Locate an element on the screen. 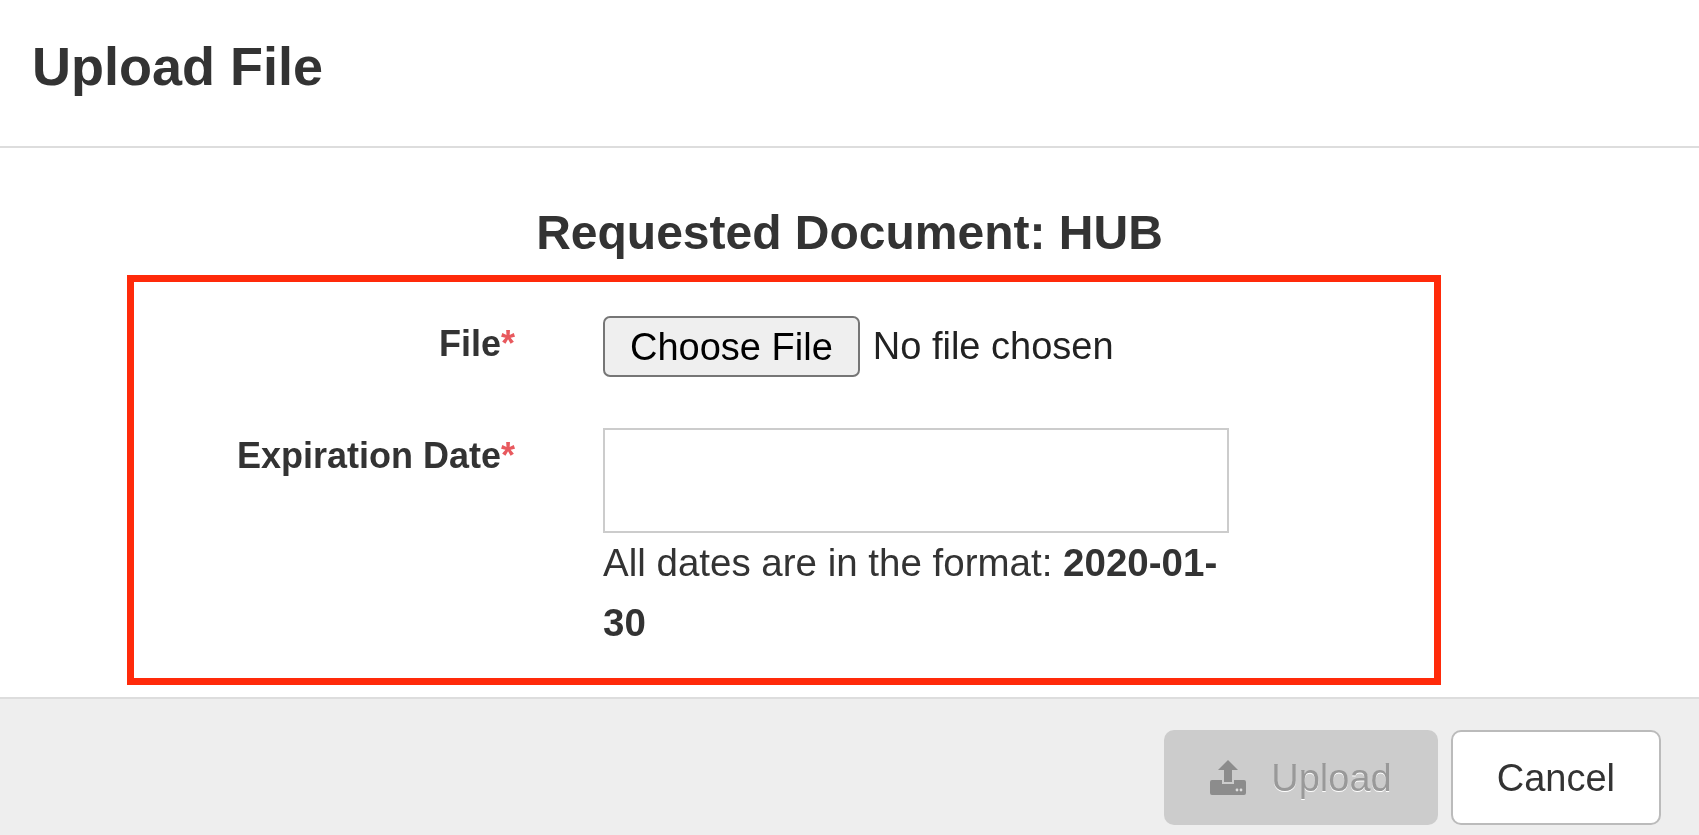 The image size is (1699, 835). dialog-title: Upload File is located at coordinates (177, 66).